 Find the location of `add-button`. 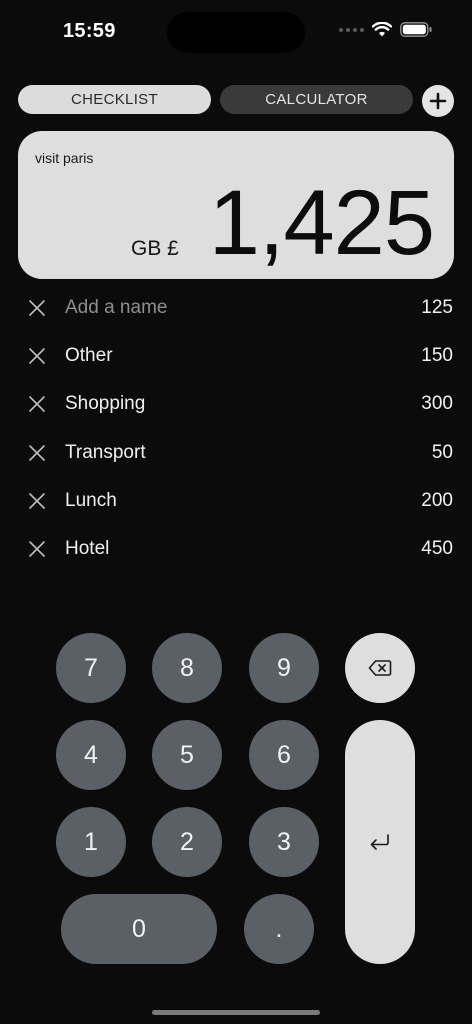

add-button is located at coordinates (438, 101).